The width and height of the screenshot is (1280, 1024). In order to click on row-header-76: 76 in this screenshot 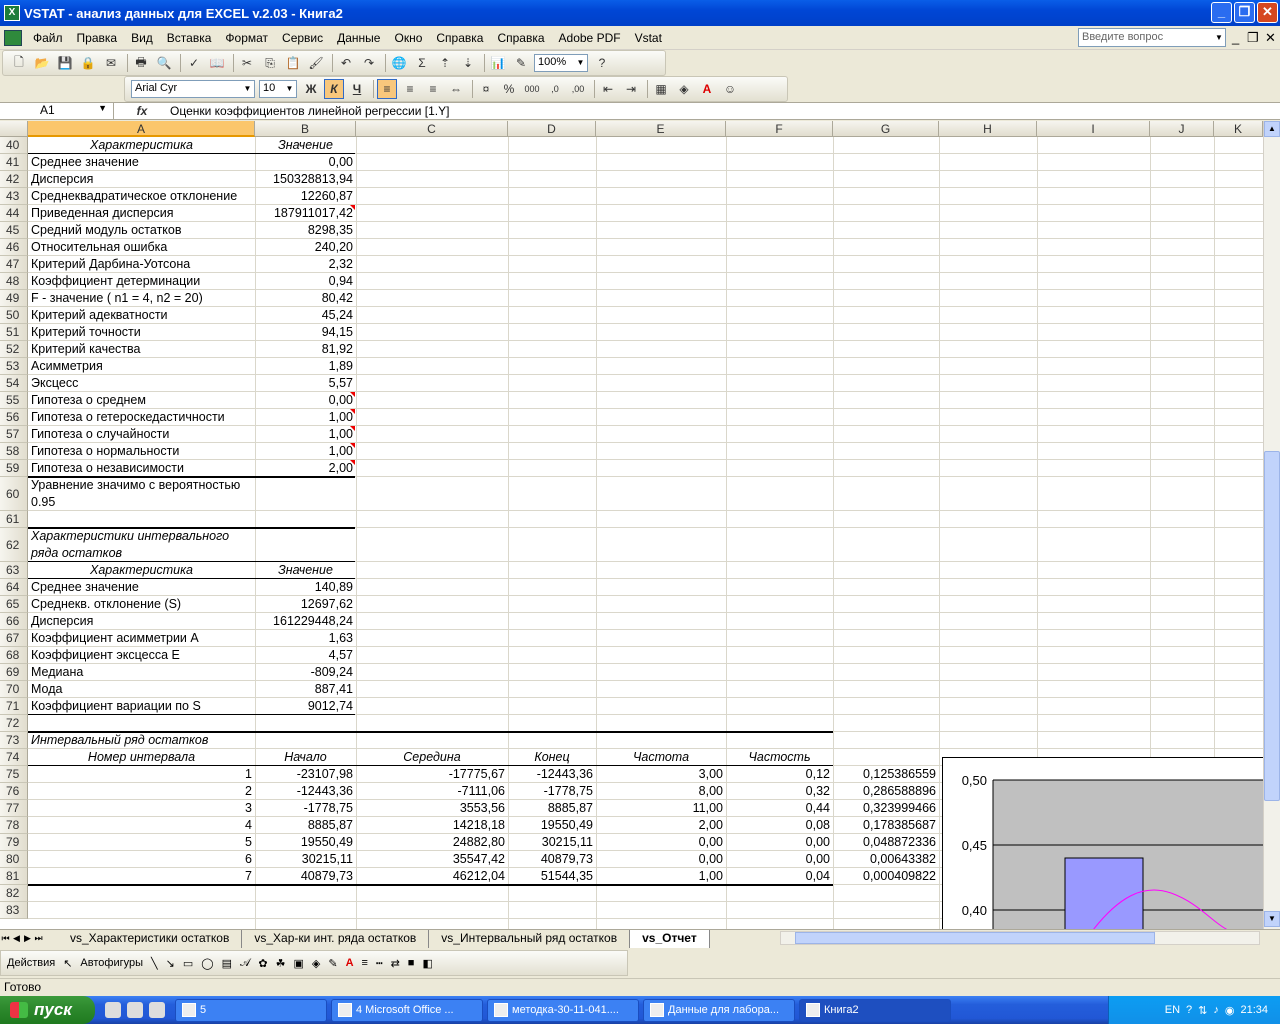, I will do `click(14, 791)`.